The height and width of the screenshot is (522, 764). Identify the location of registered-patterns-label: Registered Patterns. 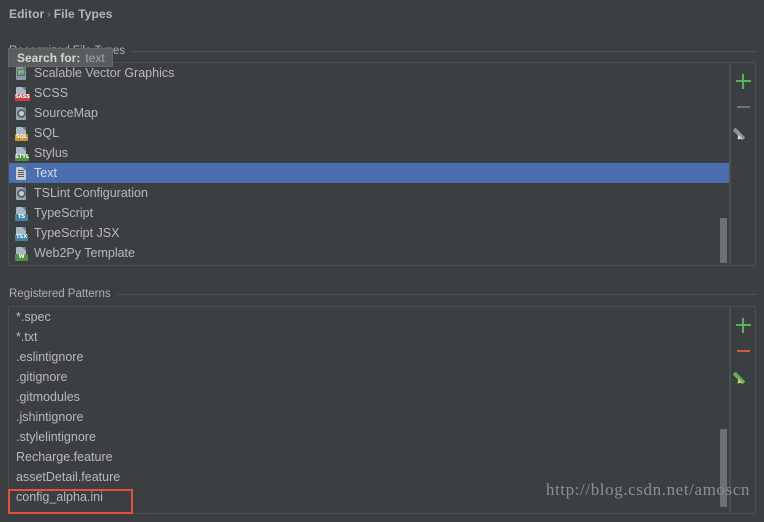
(63, 294).